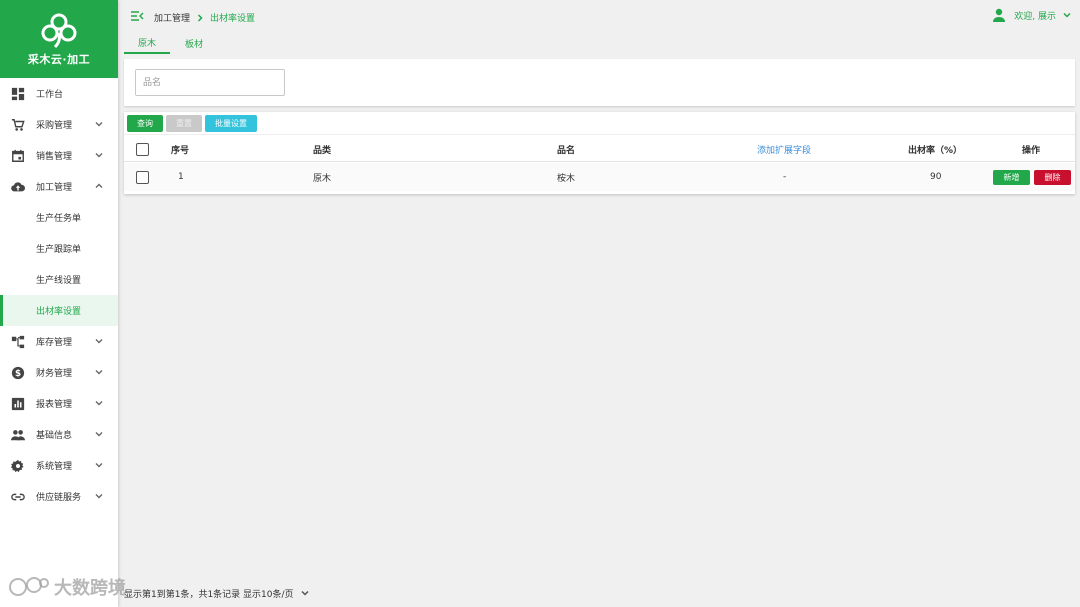 The height and width of the screenshot is (607, 1080). Describe the element at coordinates (180, 150) in the screenshot. I see `column-header-index: 序号` at that location.